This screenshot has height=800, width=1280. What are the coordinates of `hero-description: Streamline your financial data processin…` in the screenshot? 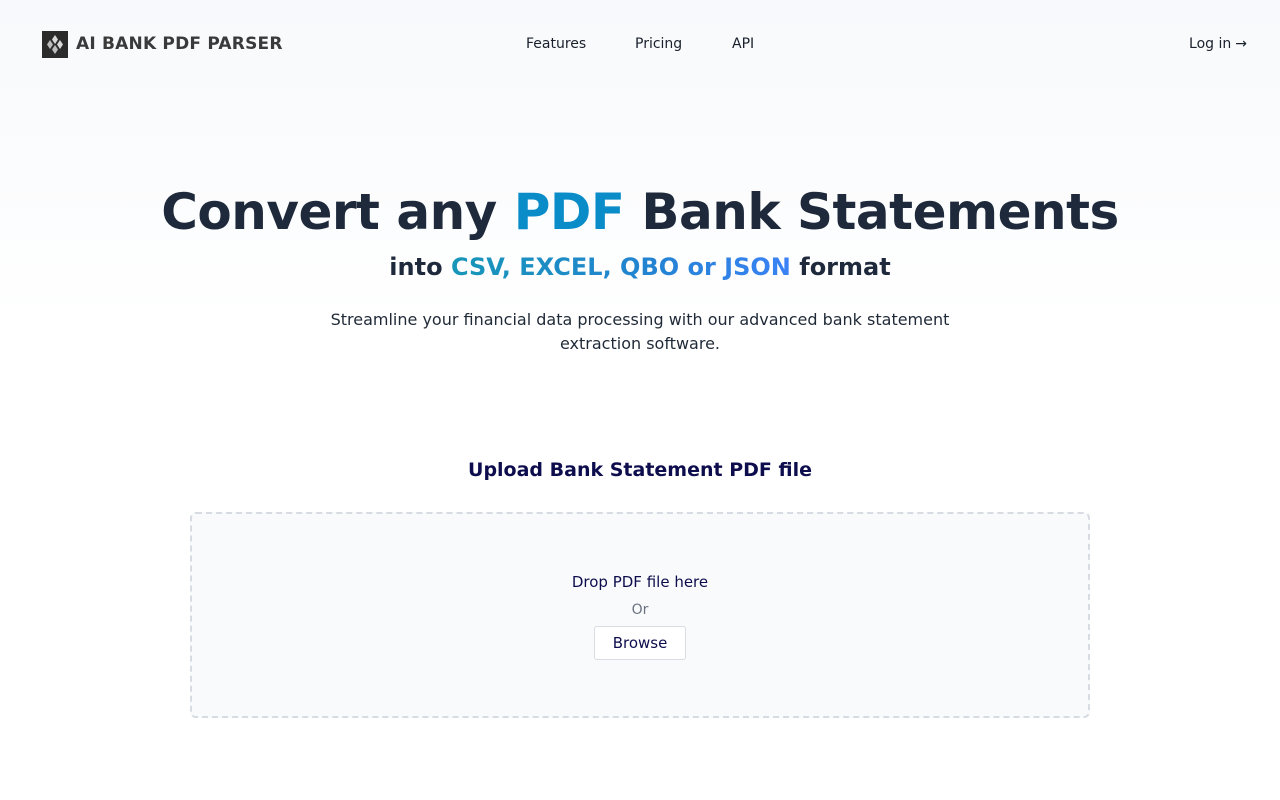 It's located at (640, 331).